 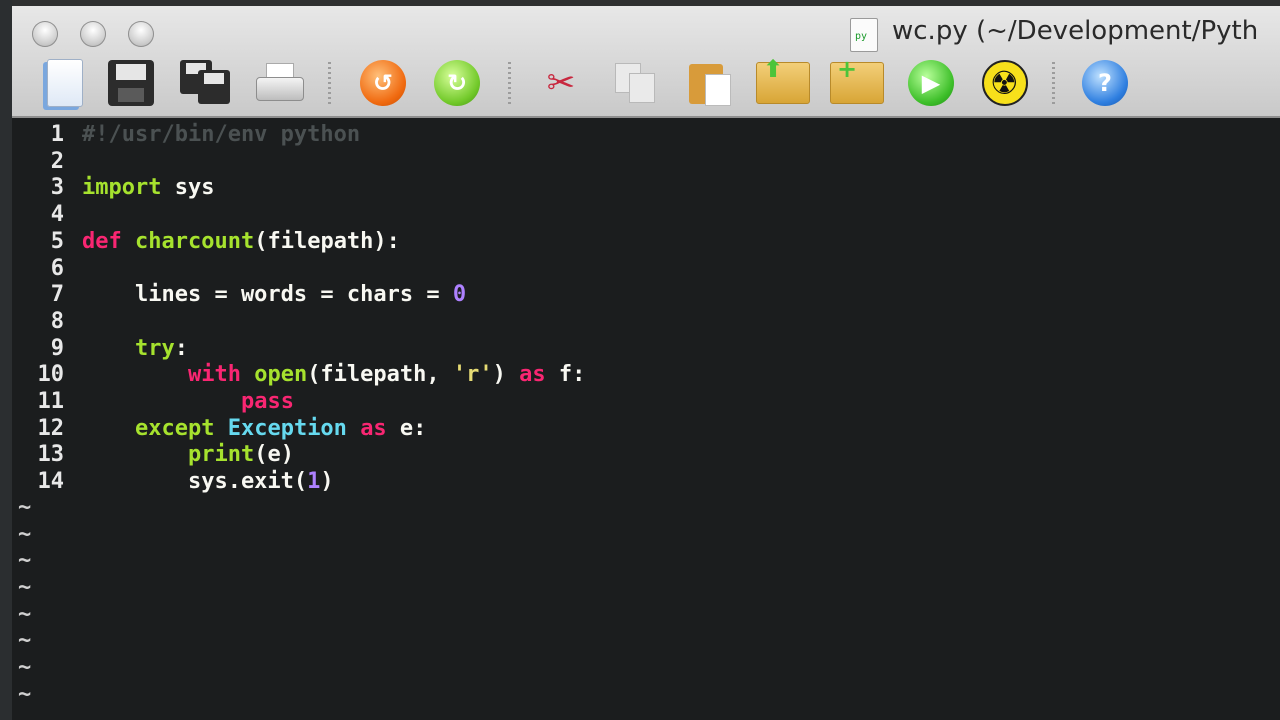 What do you see at coordinates (214, 375) in the screenshot?
I see `code-token: with` at bounding box center [214, 375].